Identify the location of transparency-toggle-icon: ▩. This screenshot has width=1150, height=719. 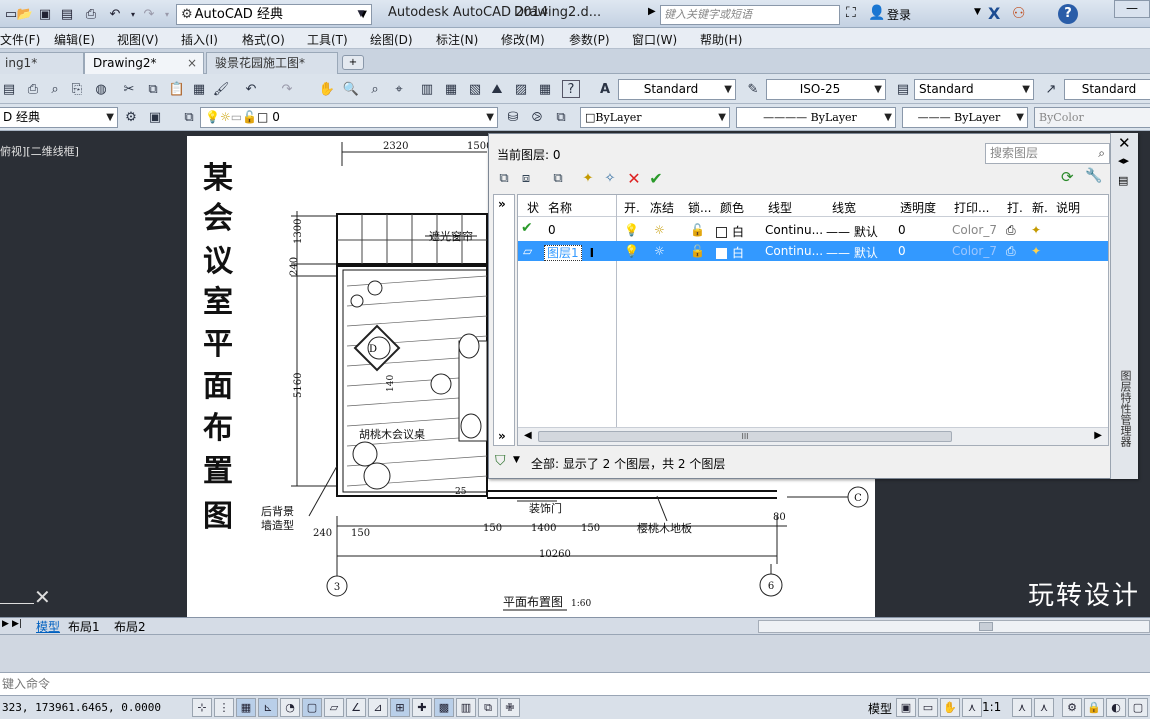
(444, 707).